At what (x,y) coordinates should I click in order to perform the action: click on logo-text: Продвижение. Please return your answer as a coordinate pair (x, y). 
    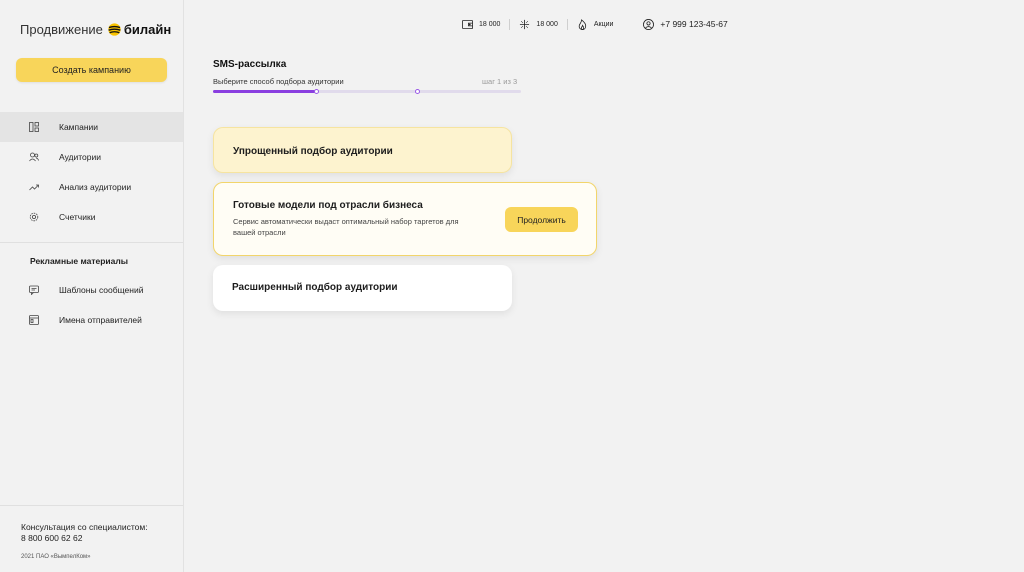
    Looking at the image, I should click on (61, 29).